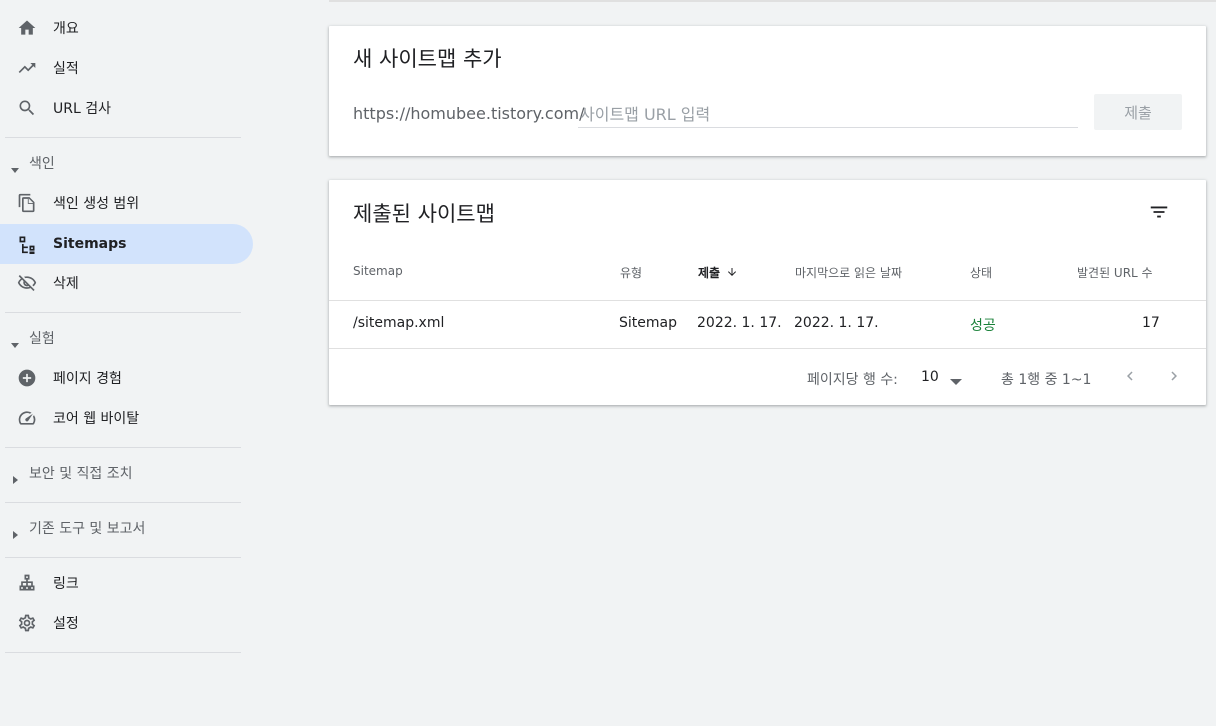 The width and height of the screenshot is (1216, 726). I want to click on section-security: 보안 및 직접 조치, so click(122, 473).